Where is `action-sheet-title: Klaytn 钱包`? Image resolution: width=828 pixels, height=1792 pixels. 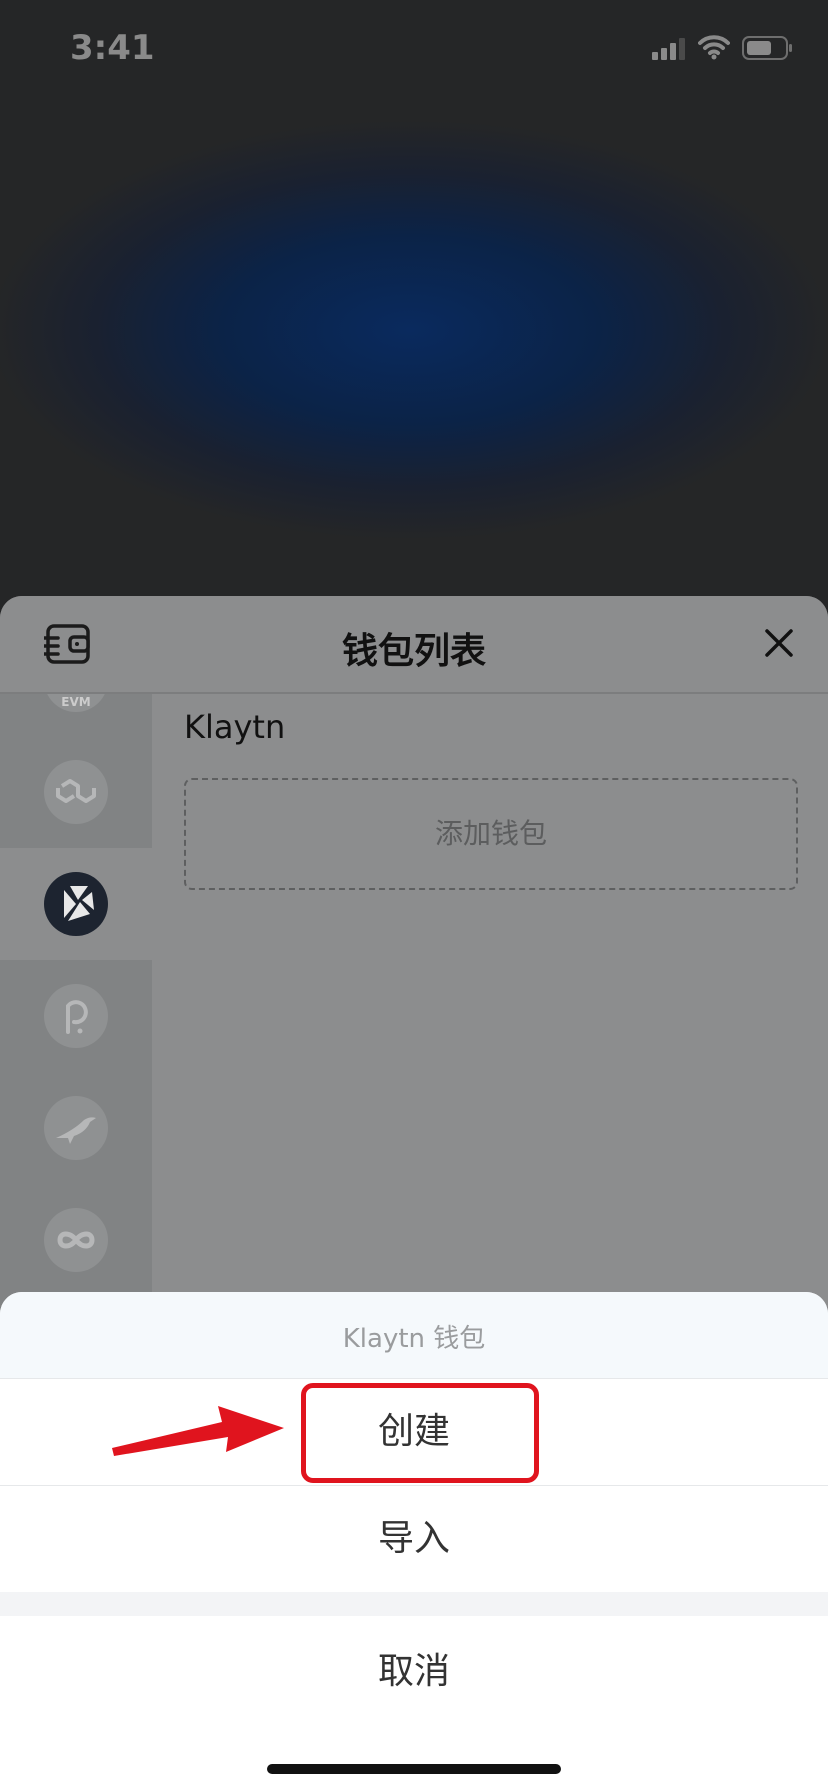 action-sheet-title: Klaytn 钱包 is located at coordinates (414, 1339).